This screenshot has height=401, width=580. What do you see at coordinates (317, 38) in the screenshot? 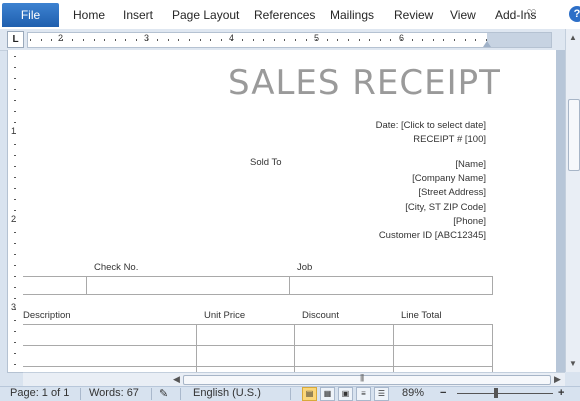
I see `ruler-number: 5` at bounding box center [317, 38].